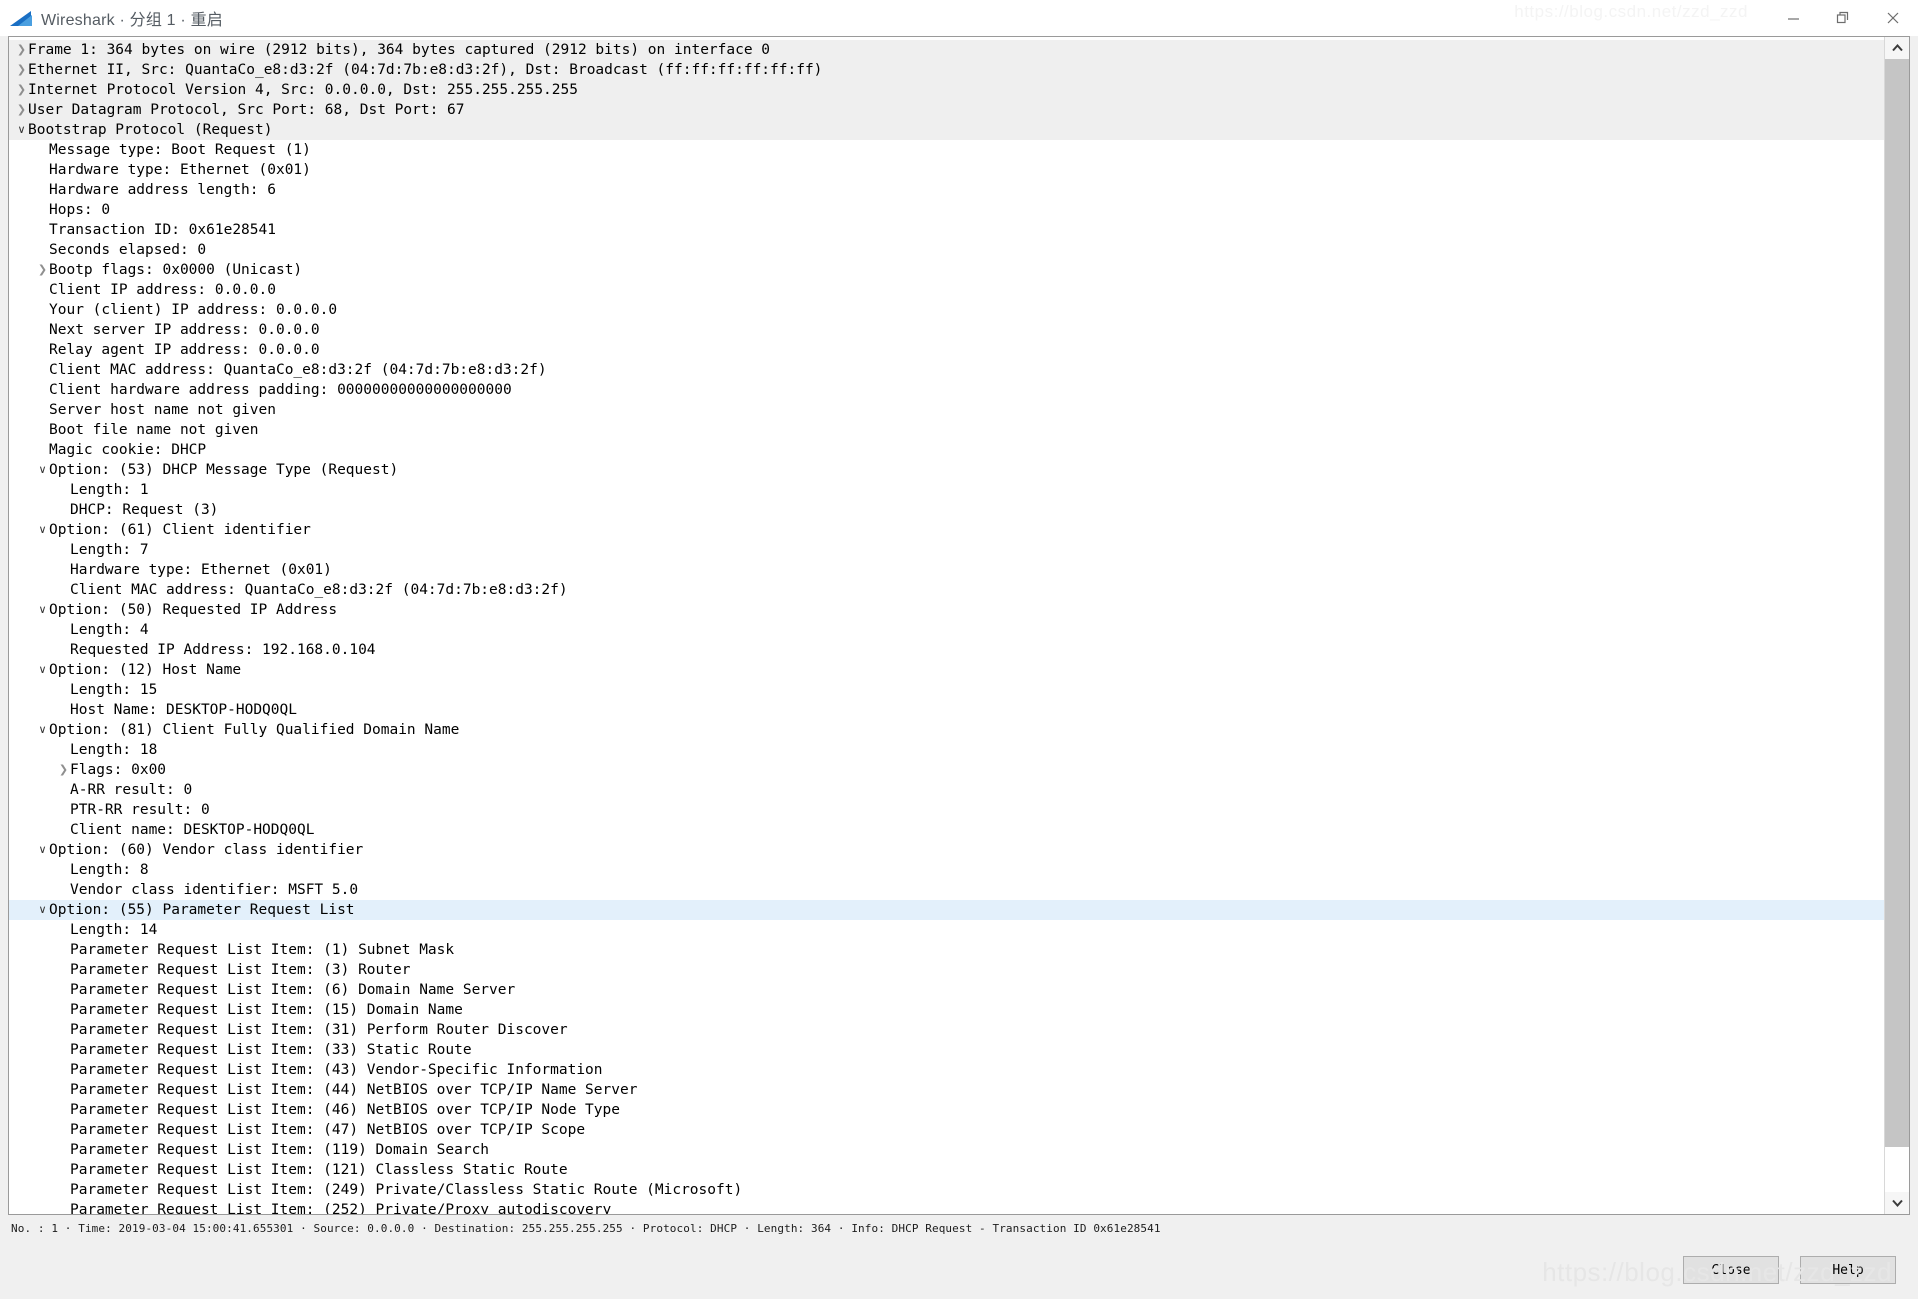 This screenshot has width=1918, height=1299. Describe the element at coordinates (946, 250) in the screenshot. I see `tree-row: Seconds elapsed: 0` at that location.